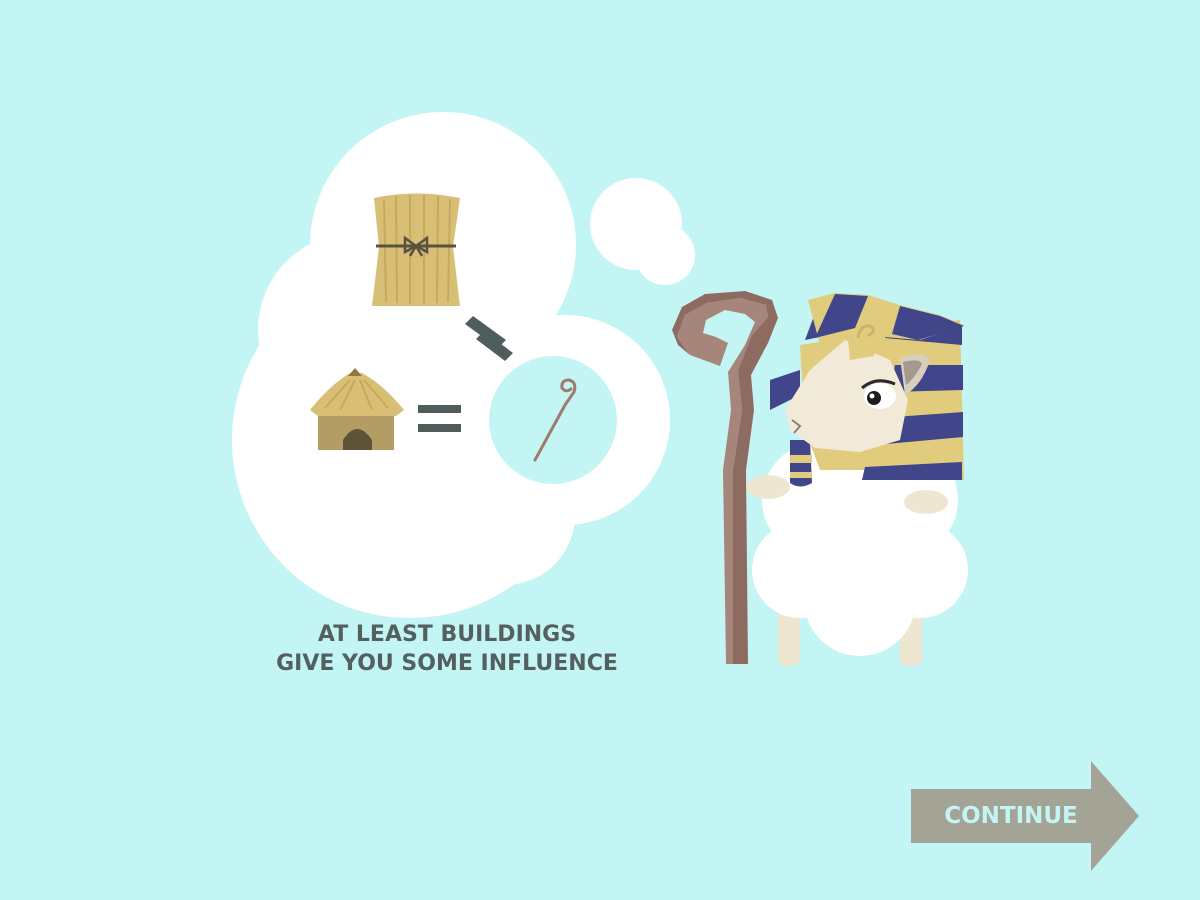 This screenshot has height=900, width=1200. Describe the element at coordinates (665, 255) in the screenshot. I see `thought-bubble-tiny` at that location.